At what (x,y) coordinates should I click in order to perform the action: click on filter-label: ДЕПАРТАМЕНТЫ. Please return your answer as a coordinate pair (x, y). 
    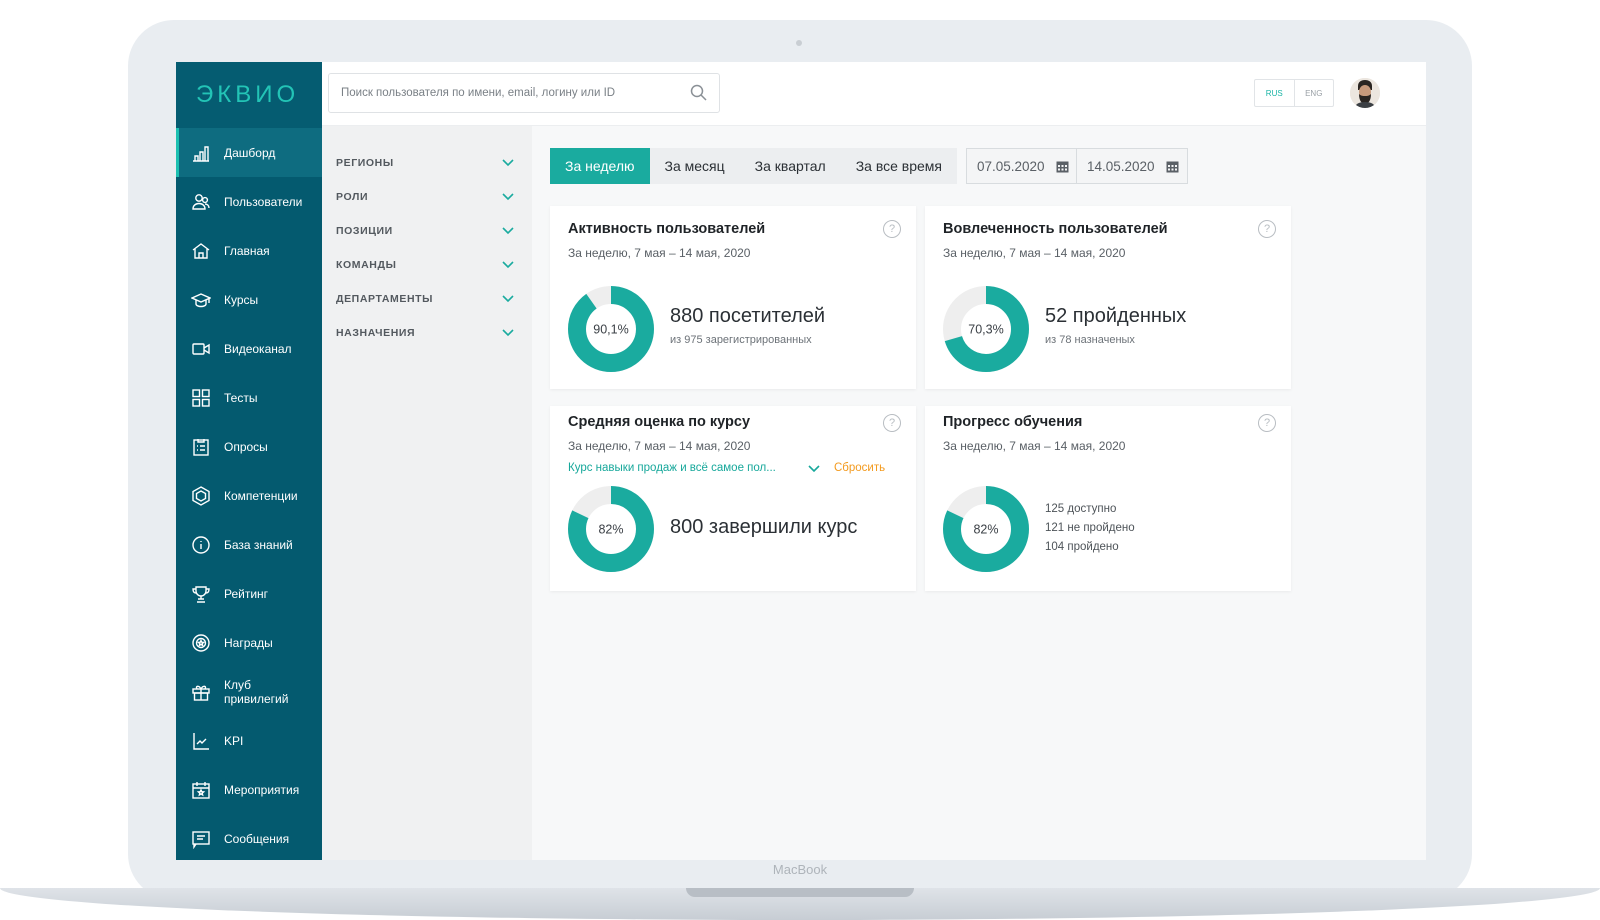
    Looking at the image, I should click on (385, 299).